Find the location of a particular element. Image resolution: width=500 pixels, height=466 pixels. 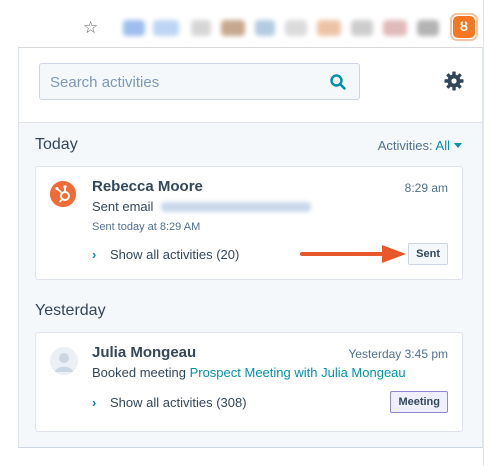

show-all-activities-link: › Show all activities (308) is located at coordinates (169, 402).